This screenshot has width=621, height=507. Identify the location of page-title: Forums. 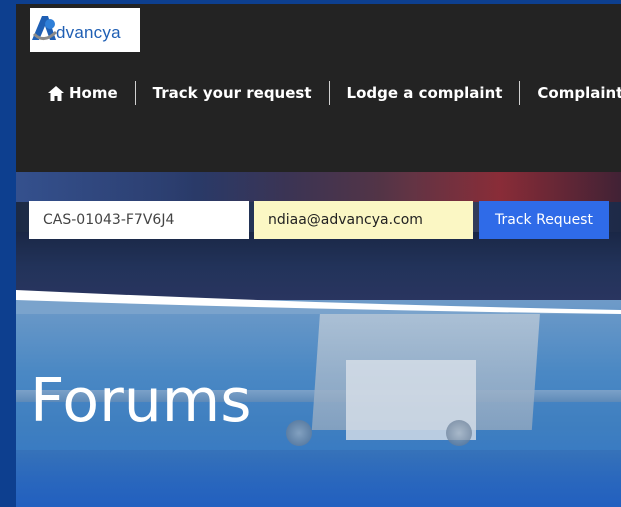
(141, 401).